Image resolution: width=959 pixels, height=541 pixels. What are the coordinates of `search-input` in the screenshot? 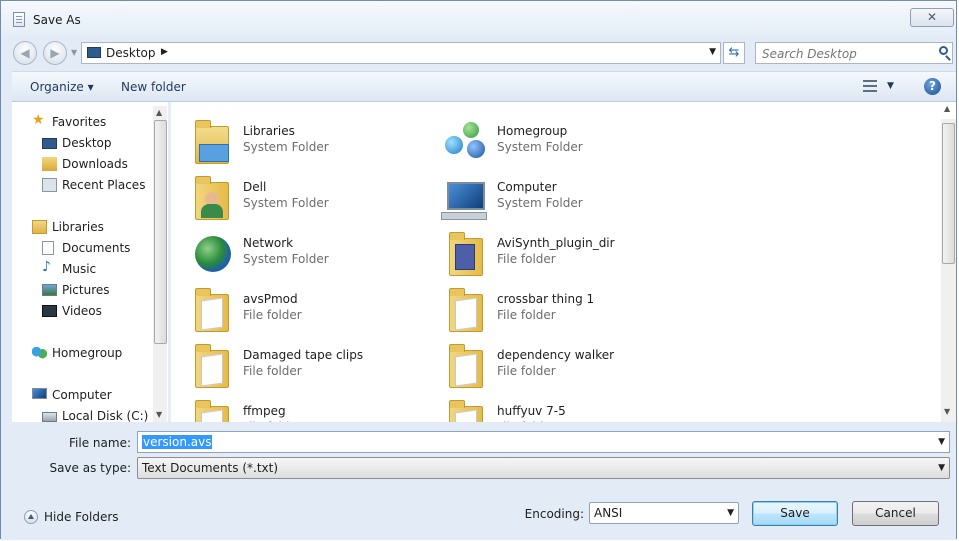 It's located at (846, 54).